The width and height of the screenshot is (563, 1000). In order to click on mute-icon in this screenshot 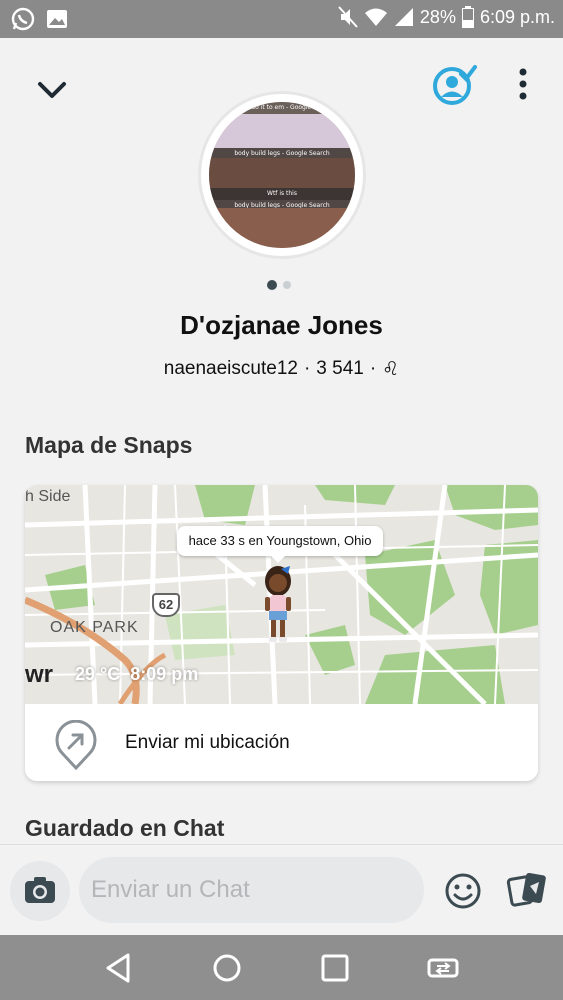, I will do `click(348, 17)`.